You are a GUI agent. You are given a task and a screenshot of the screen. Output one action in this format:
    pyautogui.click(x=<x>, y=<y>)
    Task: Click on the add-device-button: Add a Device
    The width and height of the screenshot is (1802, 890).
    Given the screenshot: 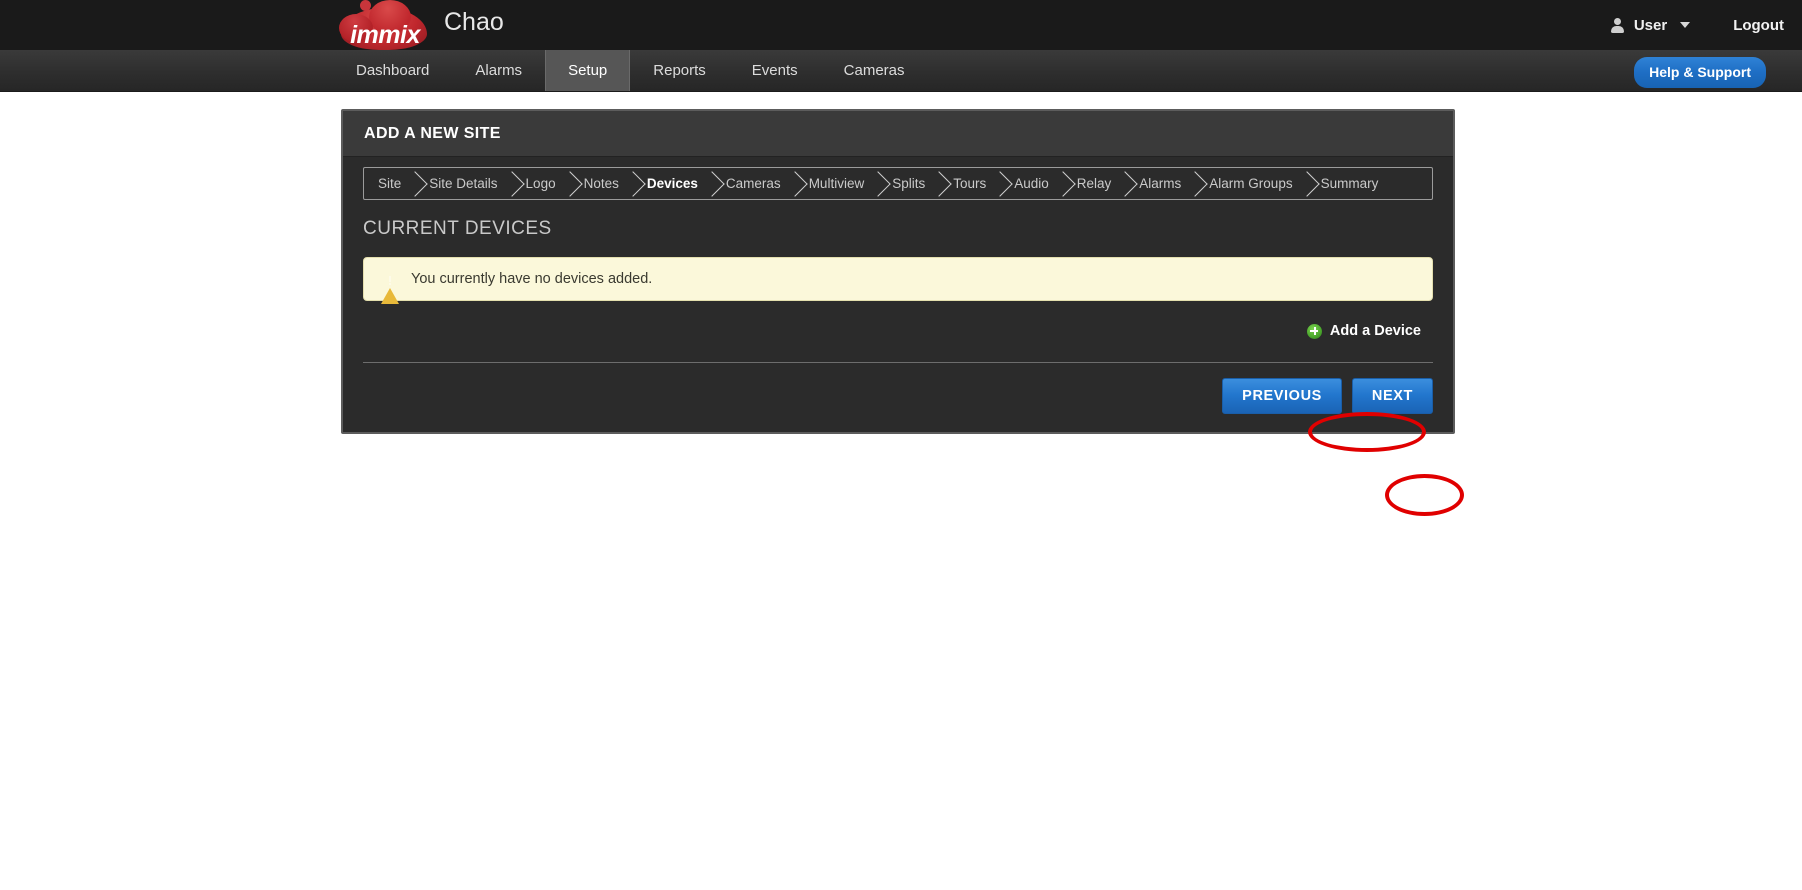 What is the action you would take?
    pyautogui.click(x=1364, y=331)
    